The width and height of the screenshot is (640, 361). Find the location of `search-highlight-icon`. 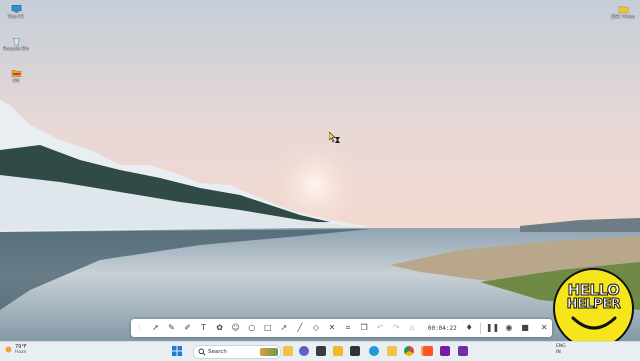

search-highlight-icon is located at coordinates (269, 352).